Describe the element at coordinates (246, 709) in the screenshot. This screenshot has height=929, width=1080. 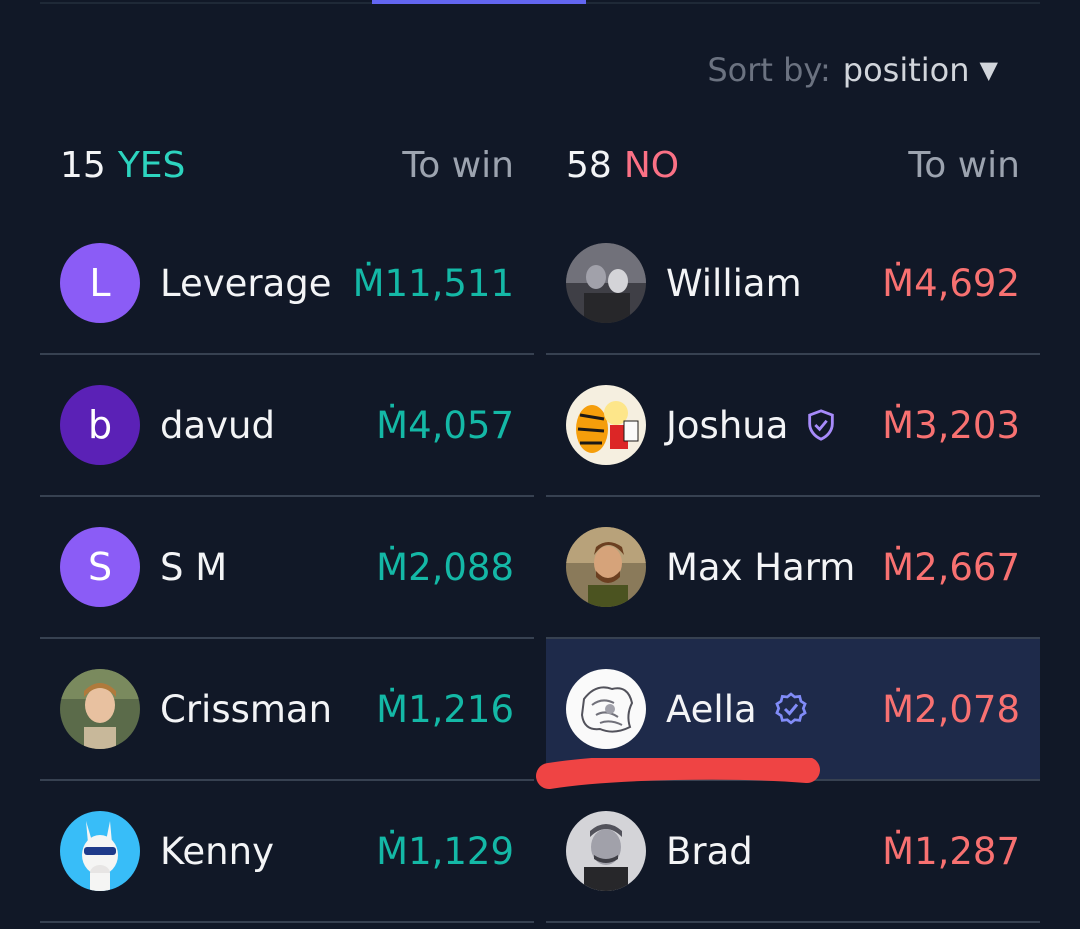
I see `holder-name: Crissman` at that location.